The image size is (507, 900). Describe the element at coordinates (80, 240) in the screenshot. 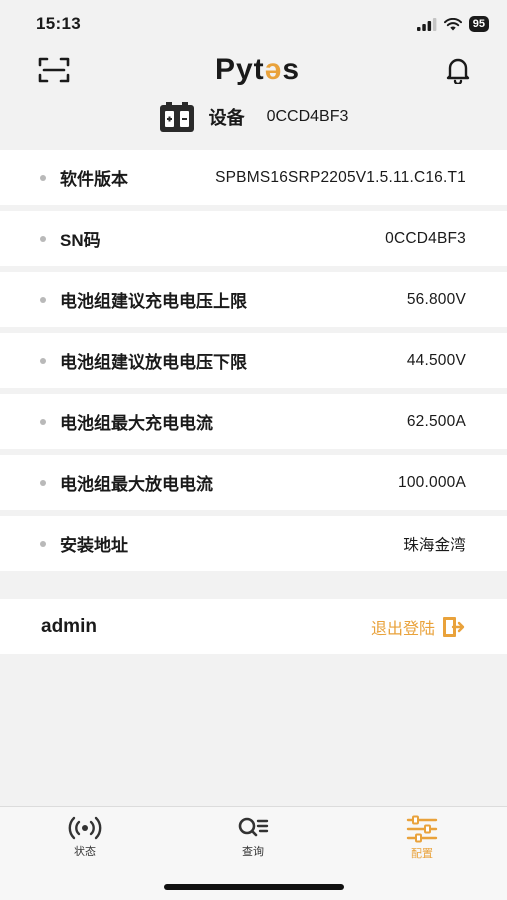

I see `info-label: SN码` at that location.